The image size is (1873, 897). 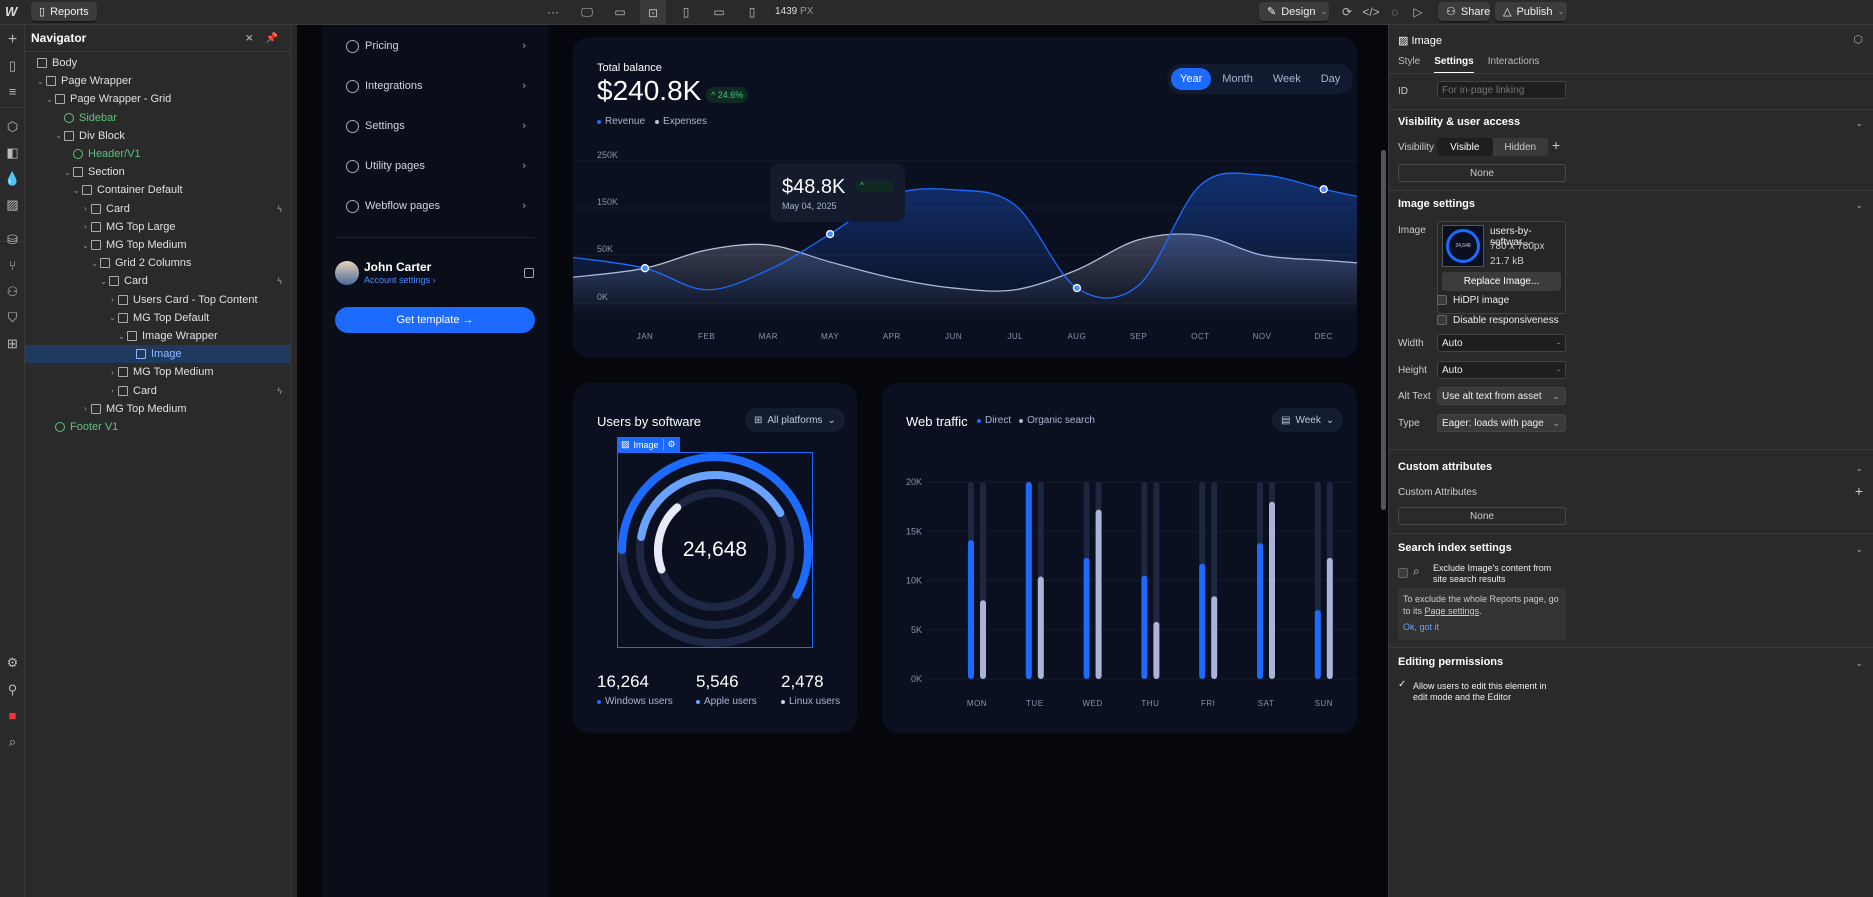 I want to click on tablet-icon: ▯, so click(x=686, y=12).